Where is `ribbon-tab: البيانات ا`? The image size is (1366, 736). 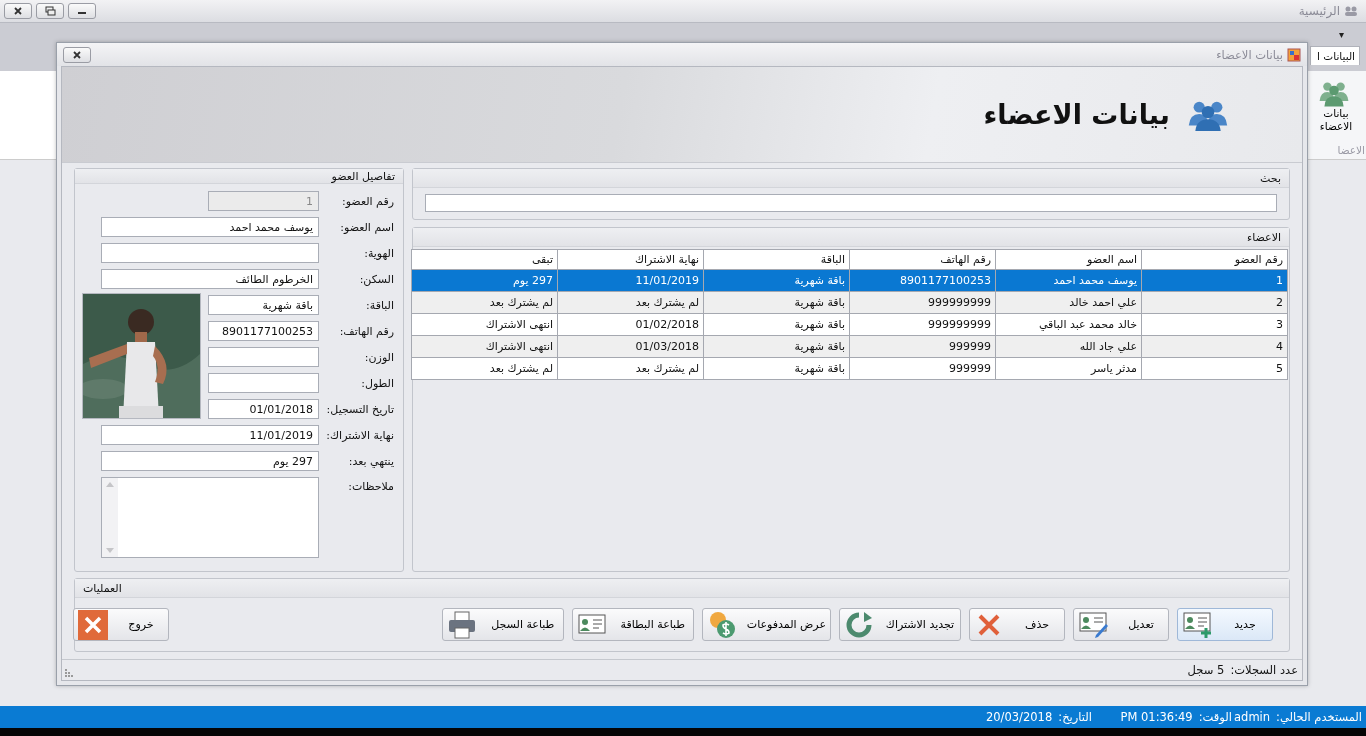 ribbon-tab: البيانات ا is located at coordinates (1335, 55).